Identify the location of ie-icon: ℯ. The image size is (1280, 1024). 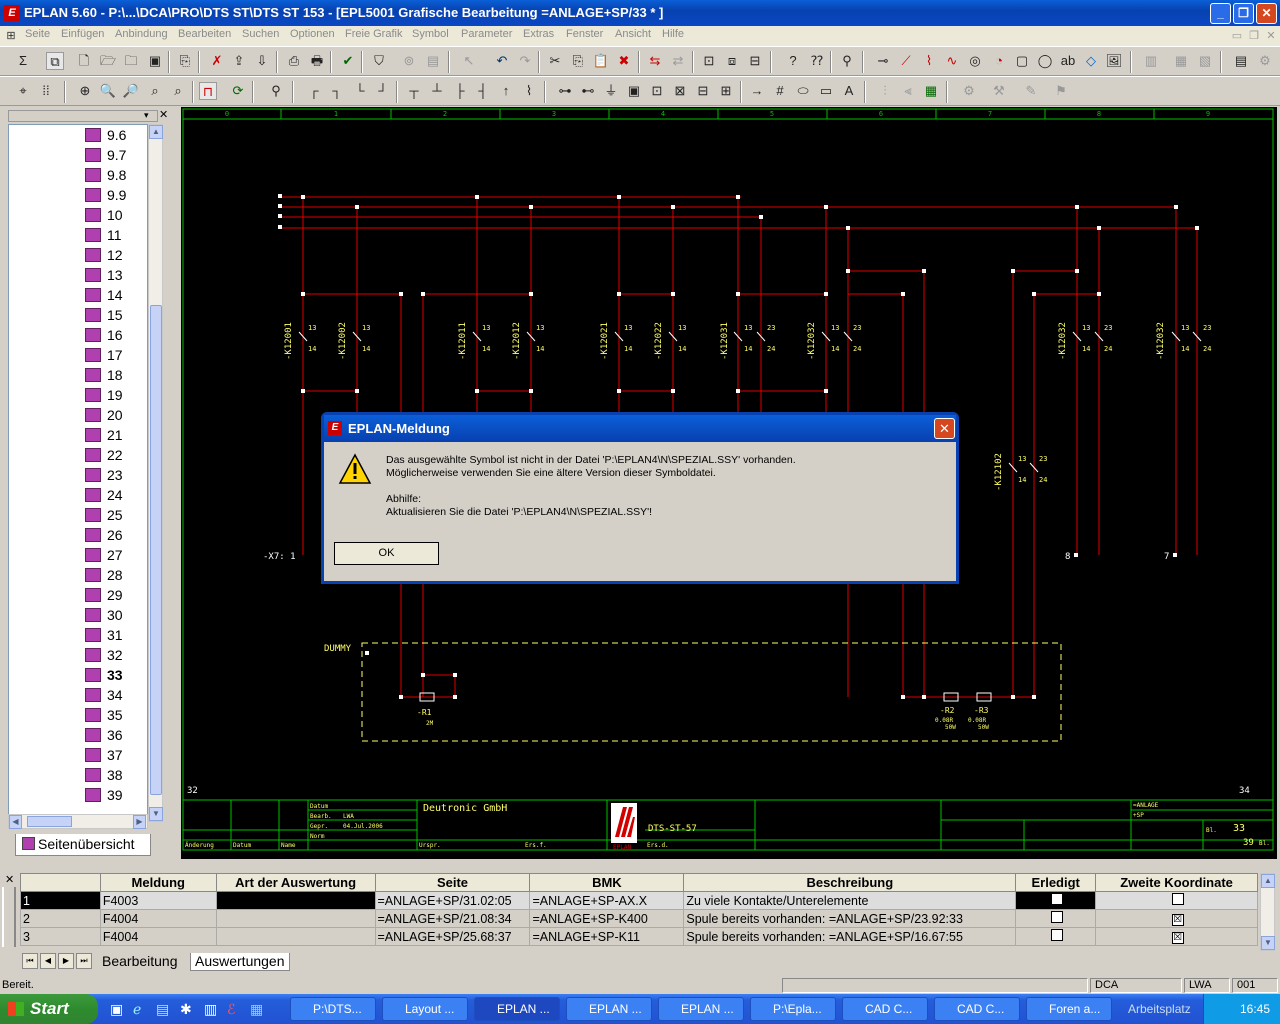
(137, 1009).